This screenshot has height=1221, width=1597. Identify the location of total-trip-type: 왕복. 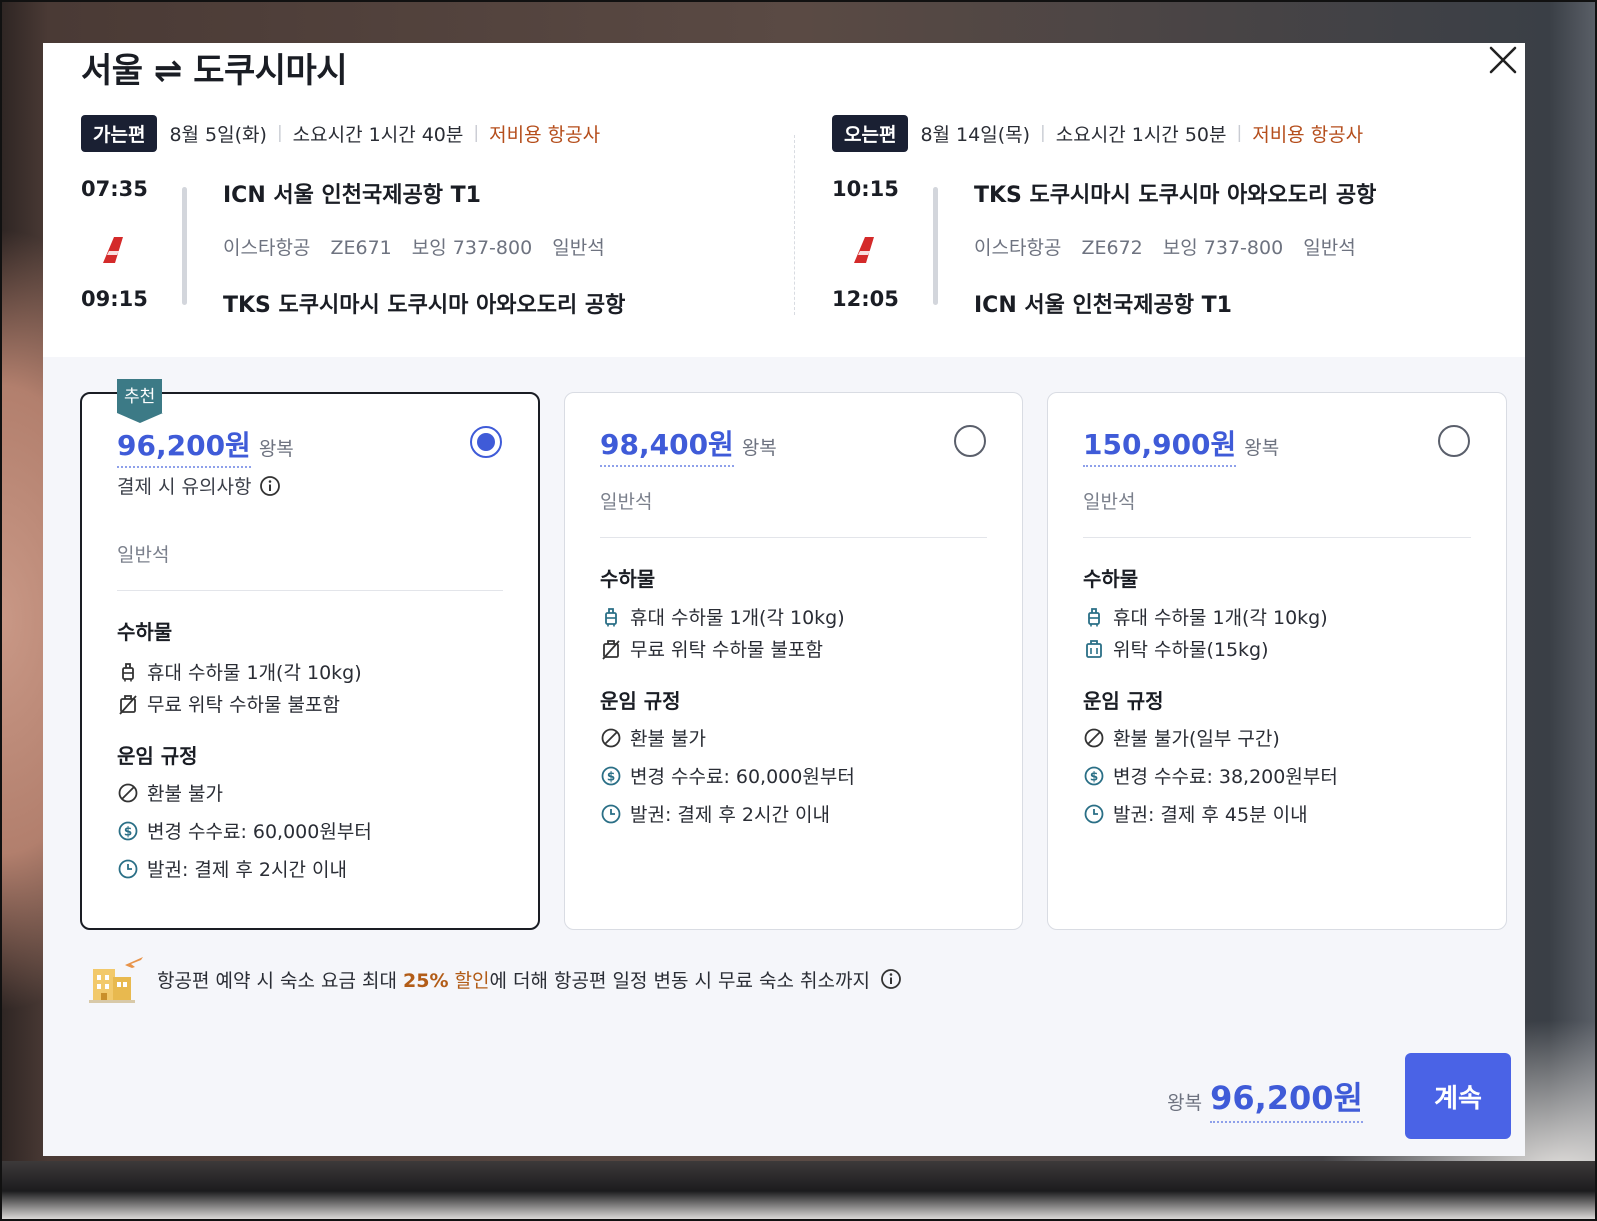
(1185, 1103).